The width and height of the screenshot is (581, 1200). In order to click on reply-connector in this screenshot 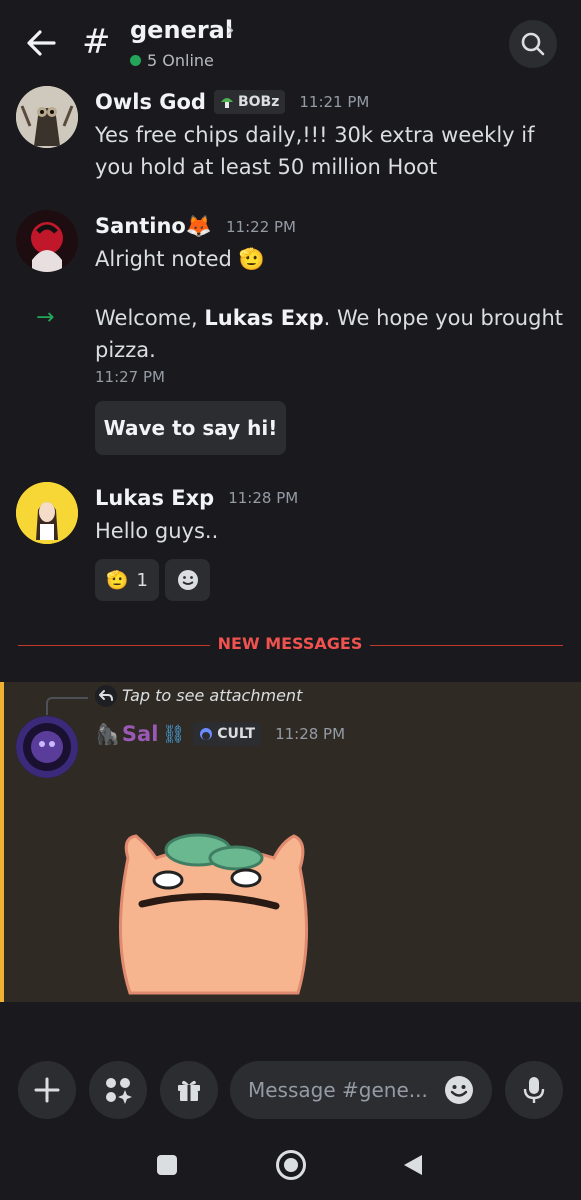, I will do `click(67, 706)`.